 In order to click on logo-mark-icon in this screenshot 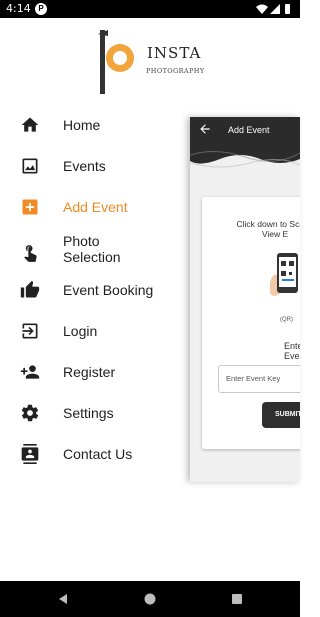, I will do `click(116, 62)`.